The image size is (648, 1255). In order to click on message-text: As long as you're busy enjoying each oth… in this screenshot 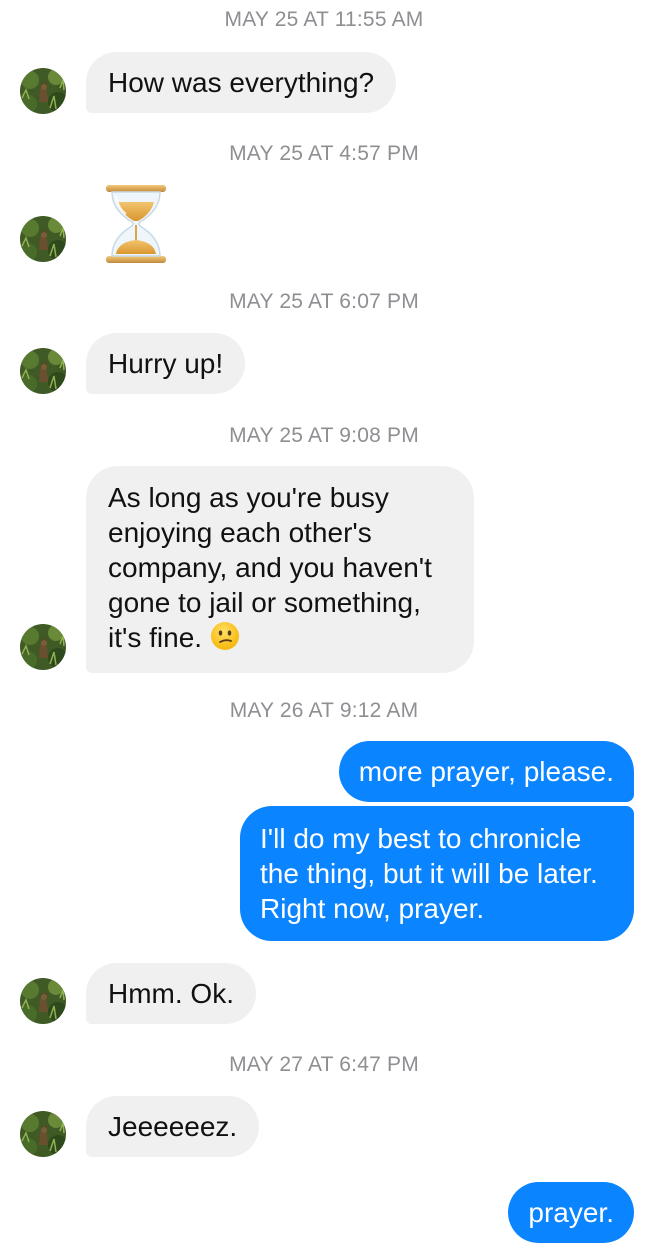, I will do `click(270, 567)`.